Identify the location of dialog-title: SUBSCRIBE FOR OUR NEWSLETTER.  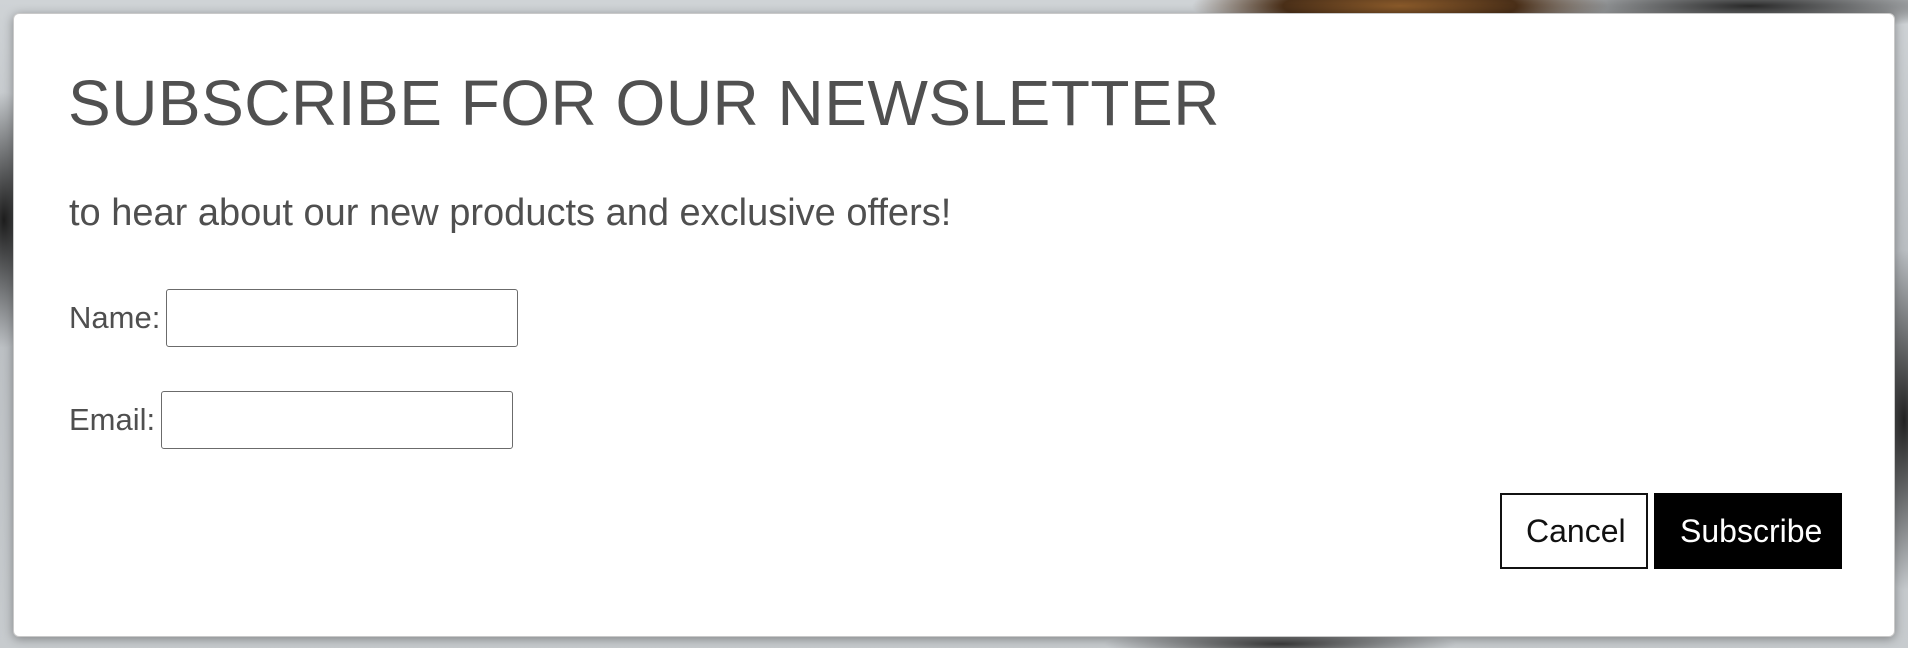
(644, 103).